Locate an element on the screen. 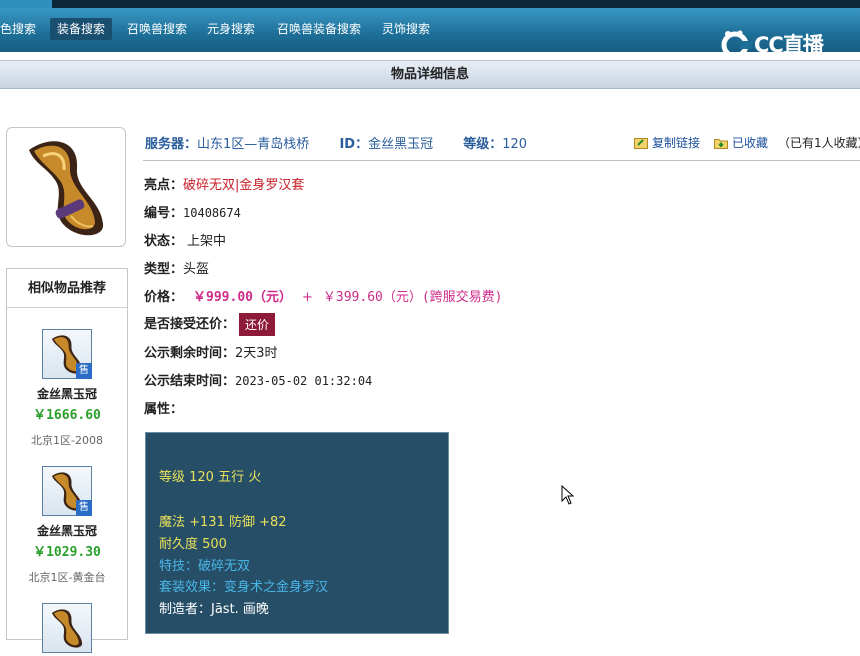  status-value: 上架中 is located at coordinates (207, 241).